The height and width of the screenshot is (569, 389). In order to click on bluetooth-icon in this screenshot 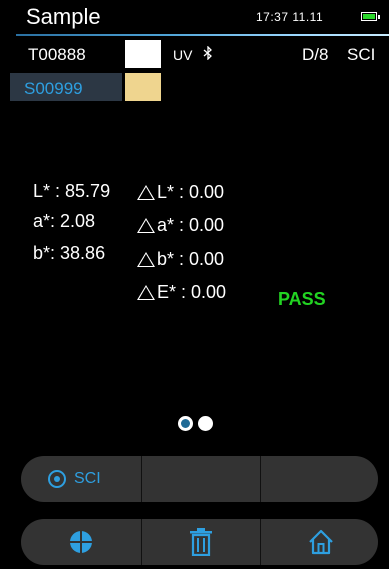, I will do `click(208, 54)`.